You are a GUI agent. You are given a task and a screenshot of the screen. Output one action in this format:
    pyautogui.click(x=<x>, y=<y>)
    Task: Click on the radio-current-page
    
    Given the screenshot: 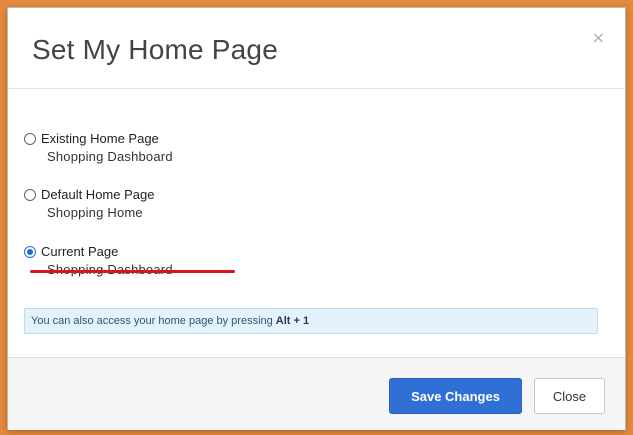 What is the action you would take?
    pyautogui.click(x=30, y=251)
    